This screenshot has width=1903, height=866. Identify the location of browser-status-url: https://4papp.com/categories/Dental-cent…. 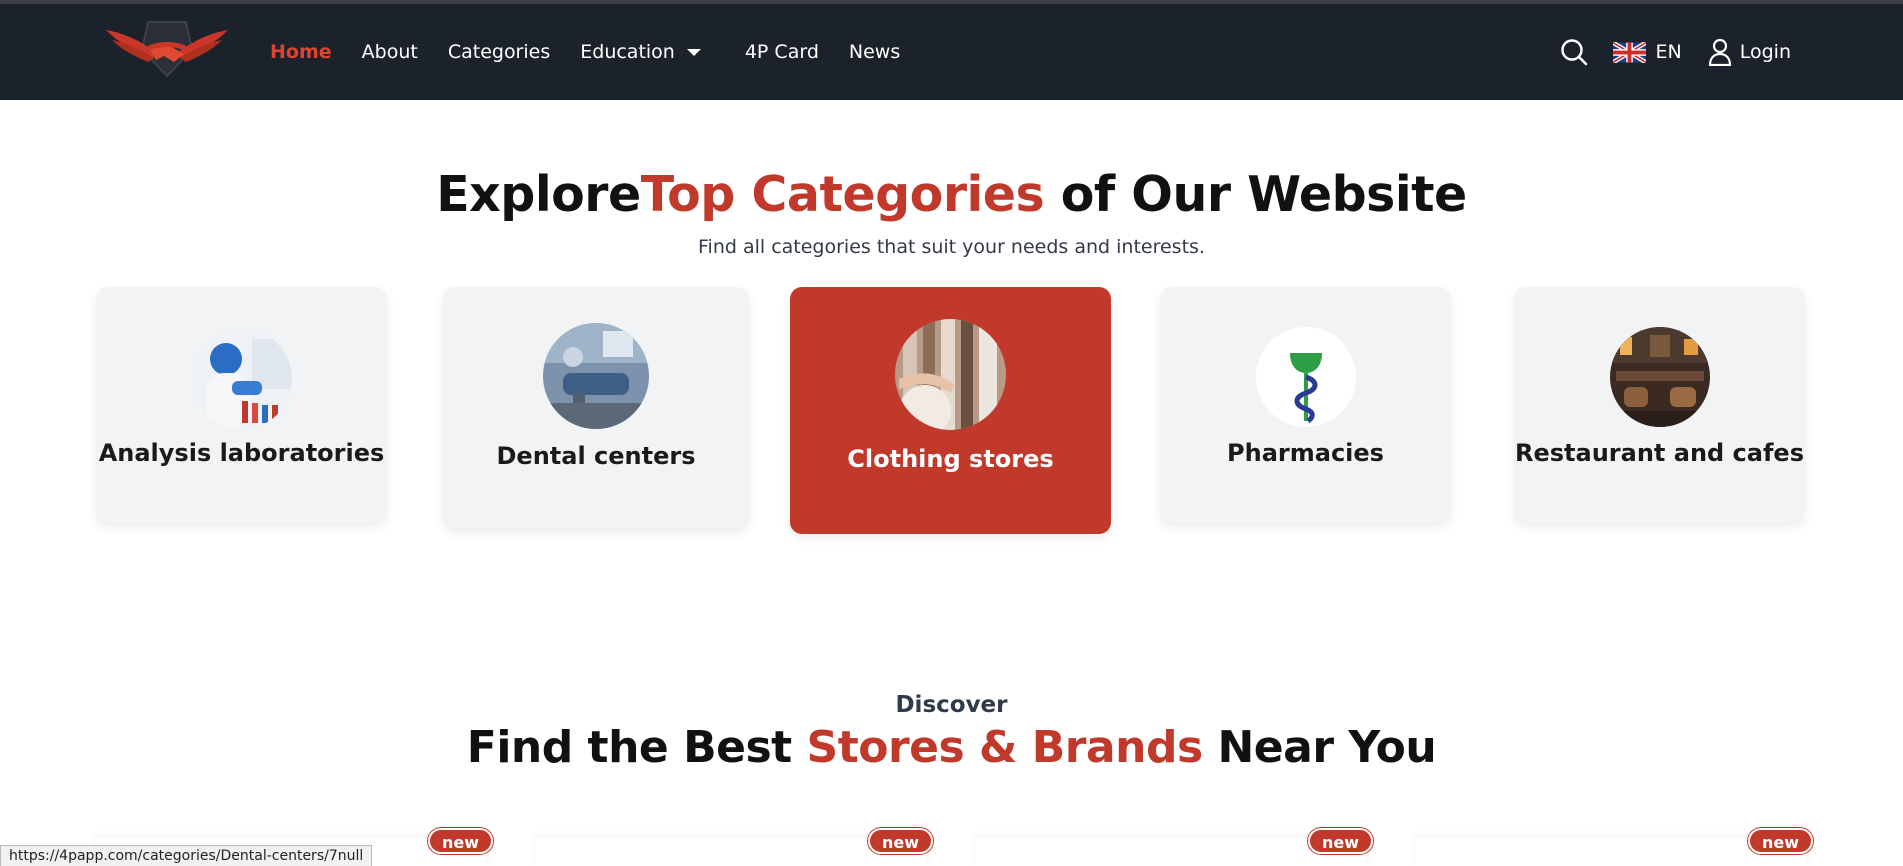
(186, 855).